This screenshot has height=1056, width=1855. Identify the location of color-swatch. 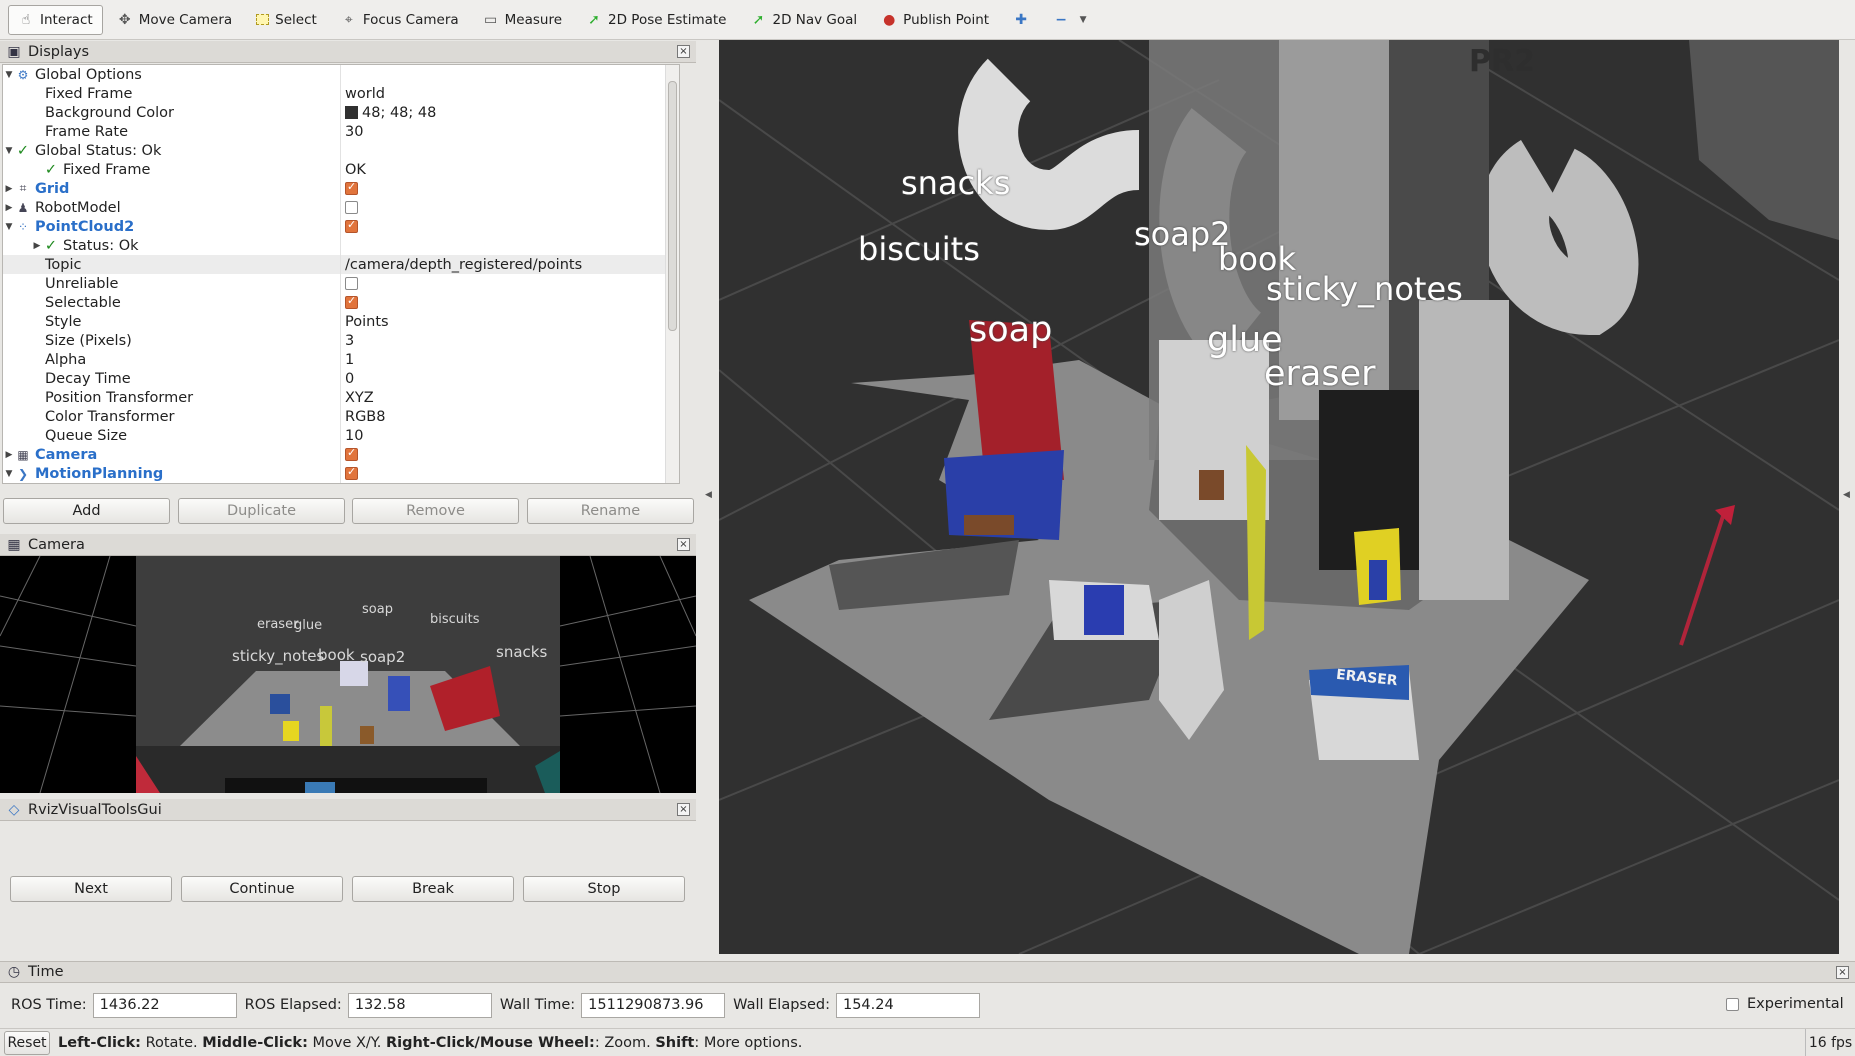
(351, 112).